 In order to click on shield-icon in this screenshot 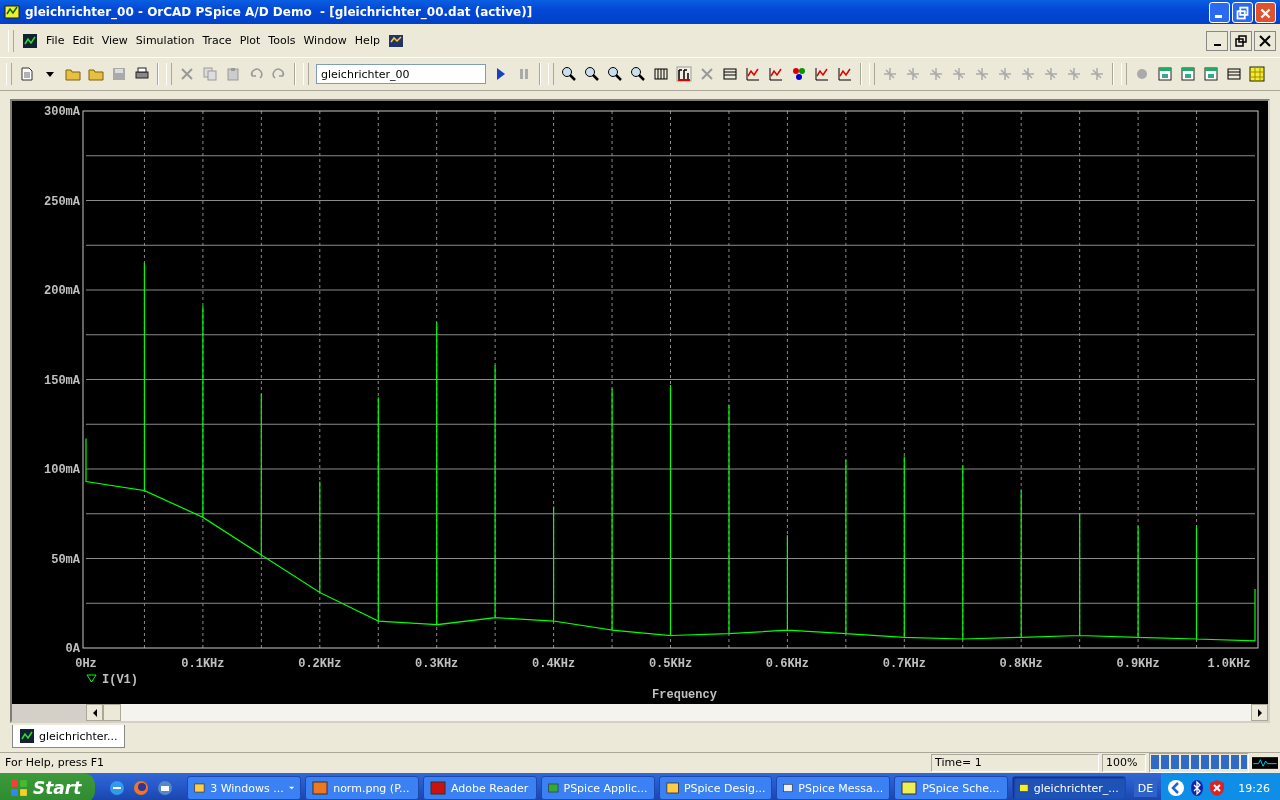, I will do `click(1217, 788)`.